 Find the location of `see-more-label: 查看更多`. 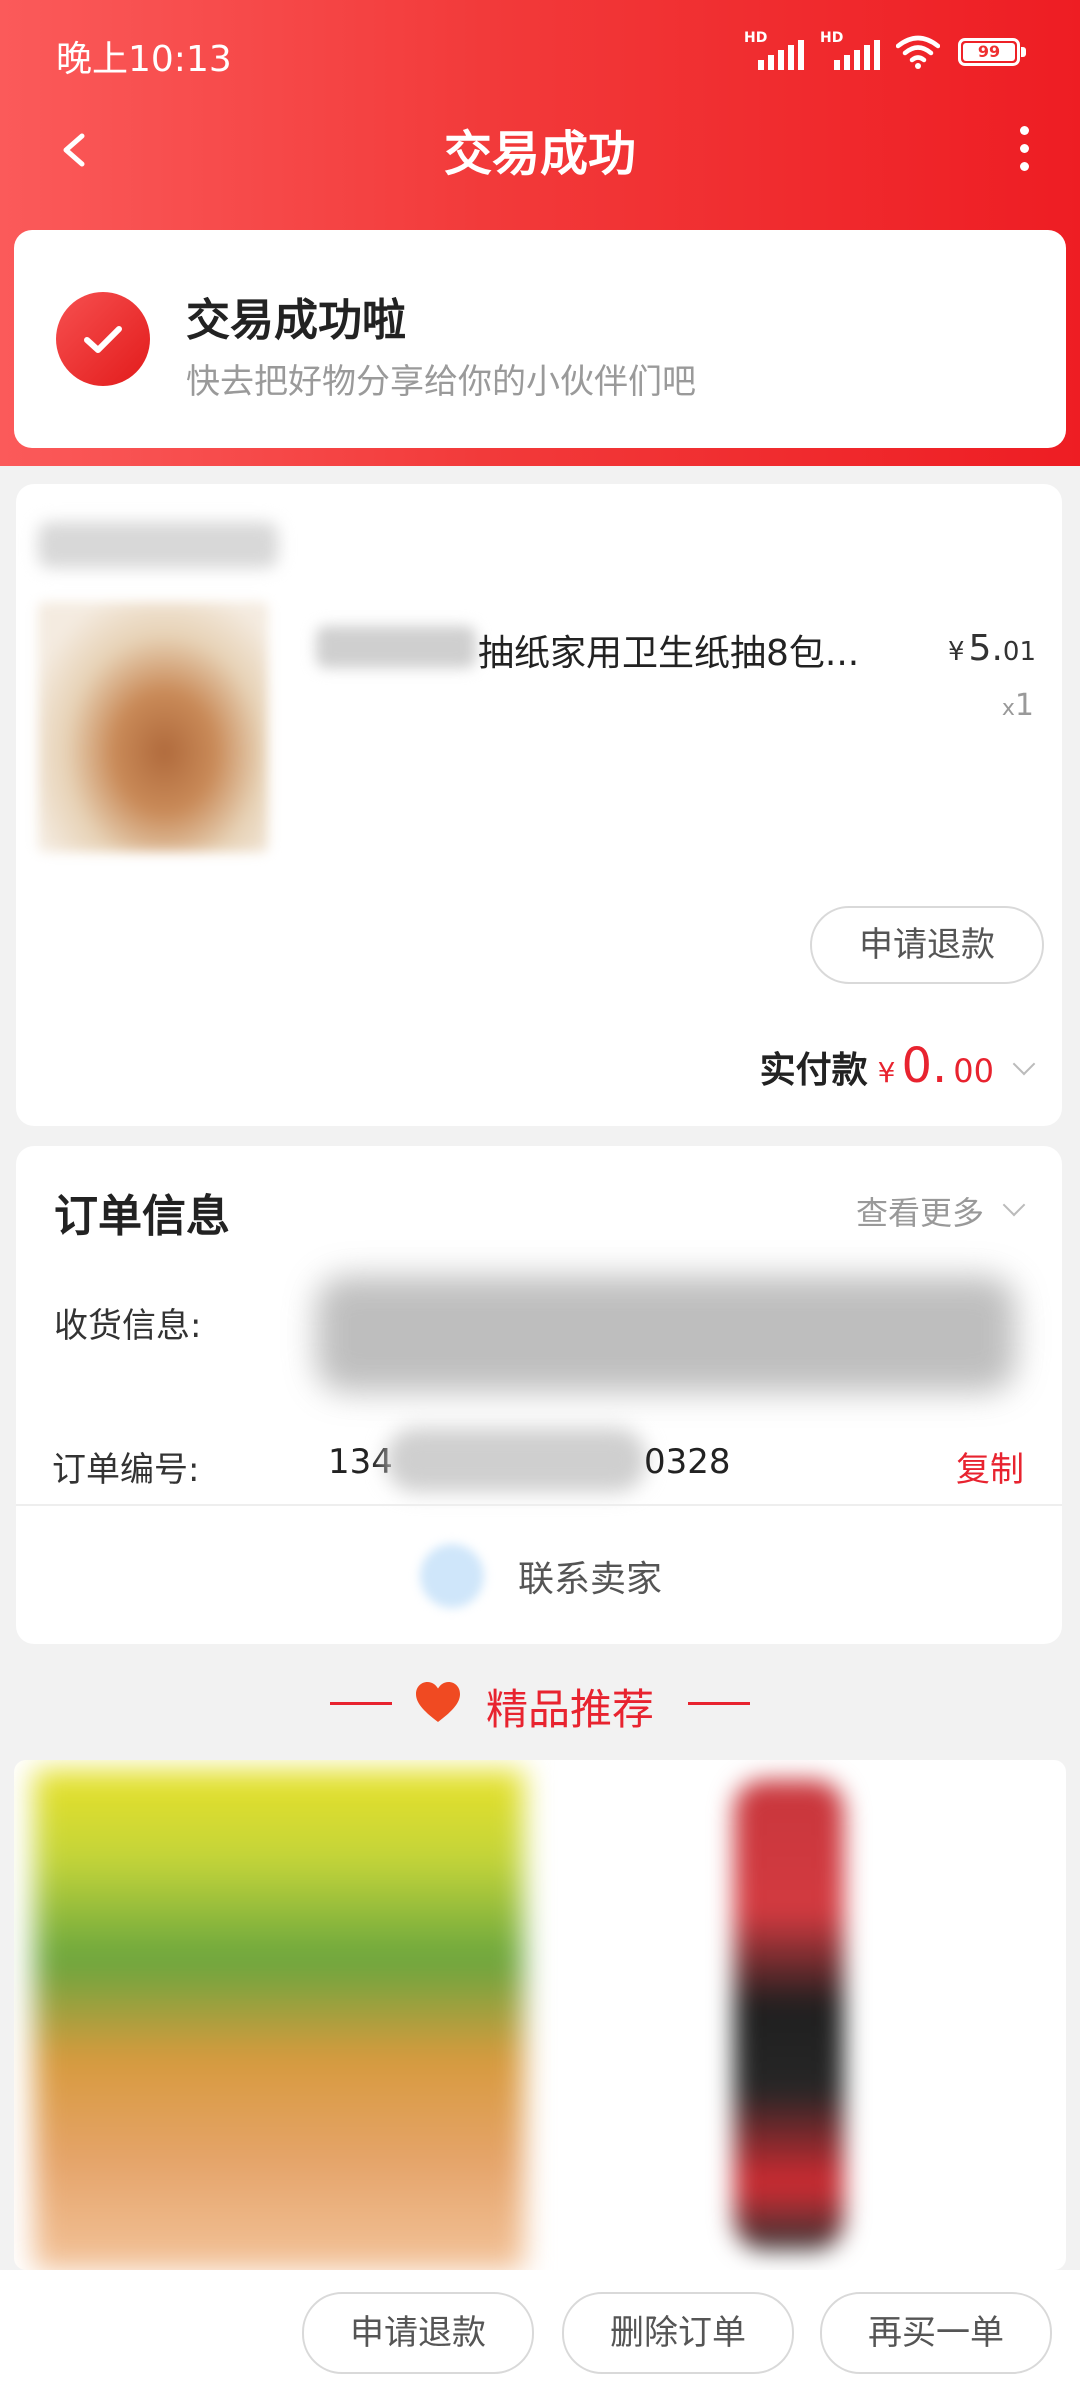

see-more-label: 查看更多 is located at coordinates (919, 1213).